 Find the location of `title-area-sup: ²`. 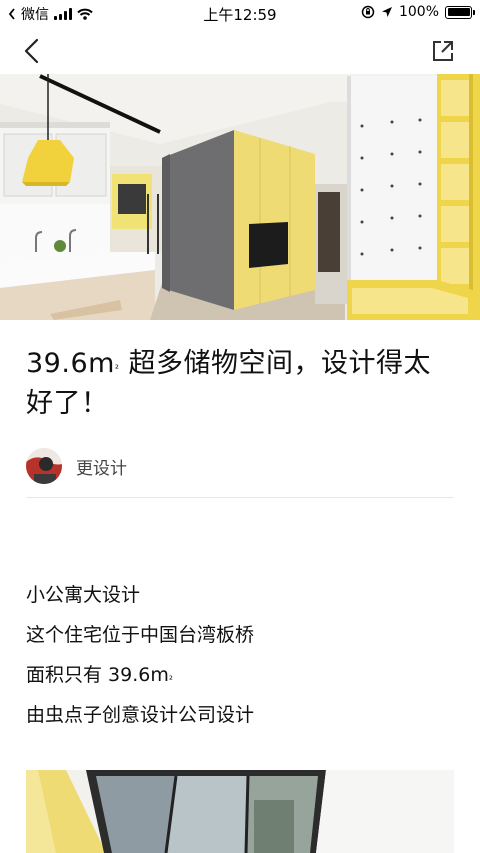

title-area-sup: ² is located at coordinates (117, 369).